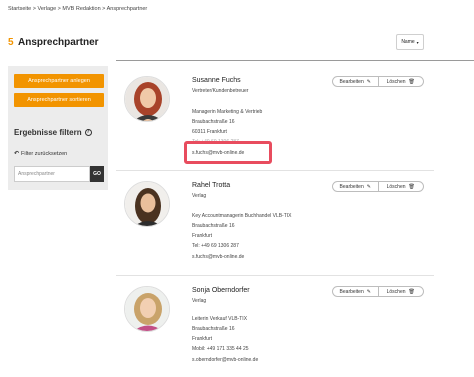 This screenshot has height=377, width=474. Describe the element at coordinates (220, 349) in the screenshot. I see `contact-phone: Mobil: +49 171 335 44 25` at that location.